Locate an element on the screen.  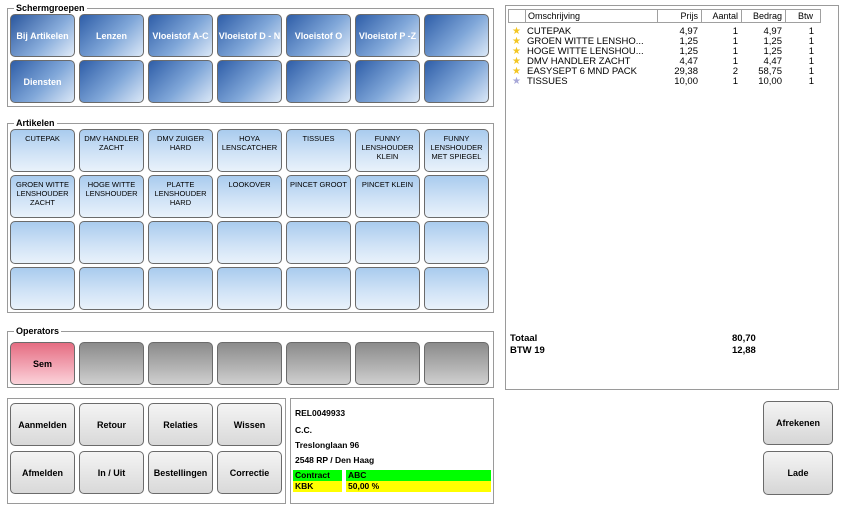
aanmelden-button: Aanmelden is located at coordinates (42, 424).